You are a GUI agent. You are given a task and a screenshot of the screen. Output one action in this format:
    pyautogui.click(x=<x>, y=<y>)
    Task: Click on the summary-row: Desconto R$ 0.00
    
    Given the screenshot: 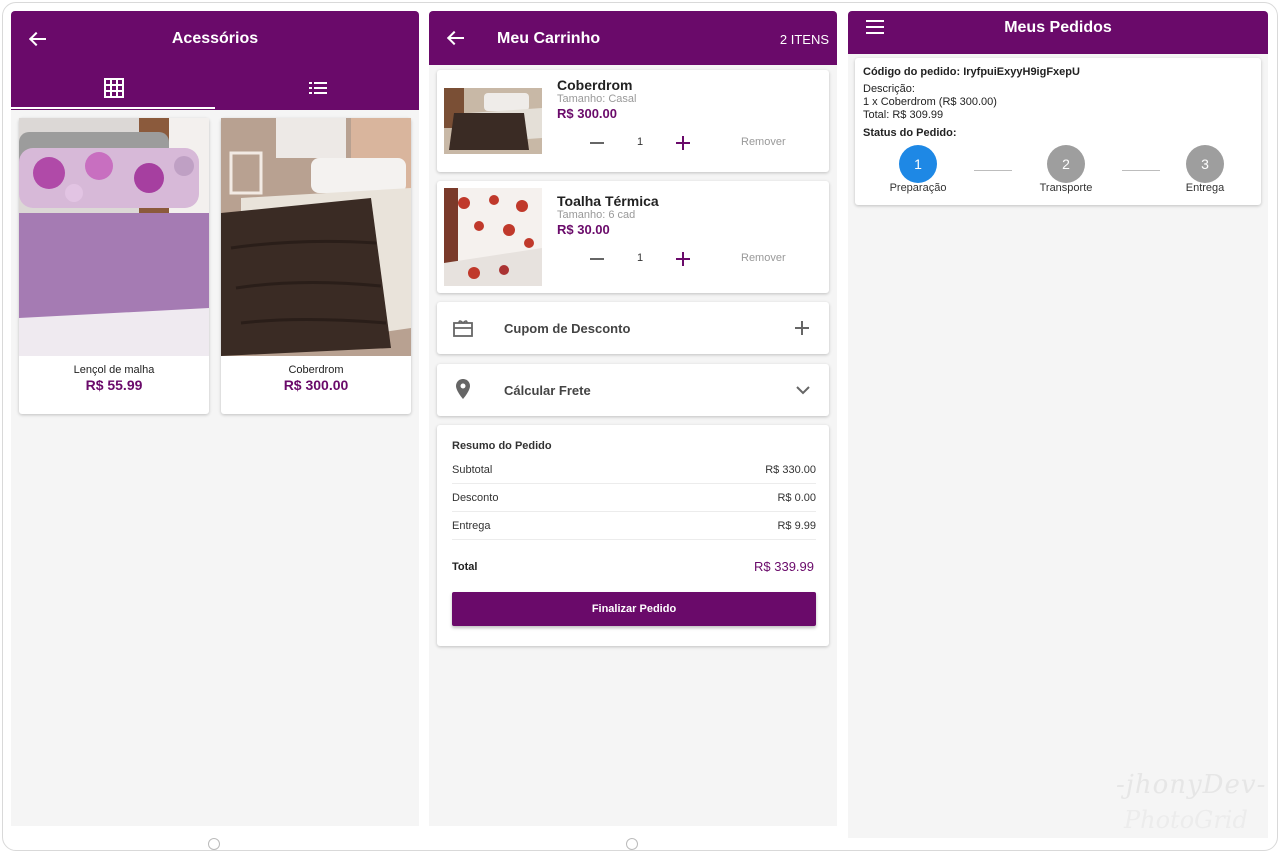 What is the action you would take?
    pyautogui.click(x=634, y=498)
    